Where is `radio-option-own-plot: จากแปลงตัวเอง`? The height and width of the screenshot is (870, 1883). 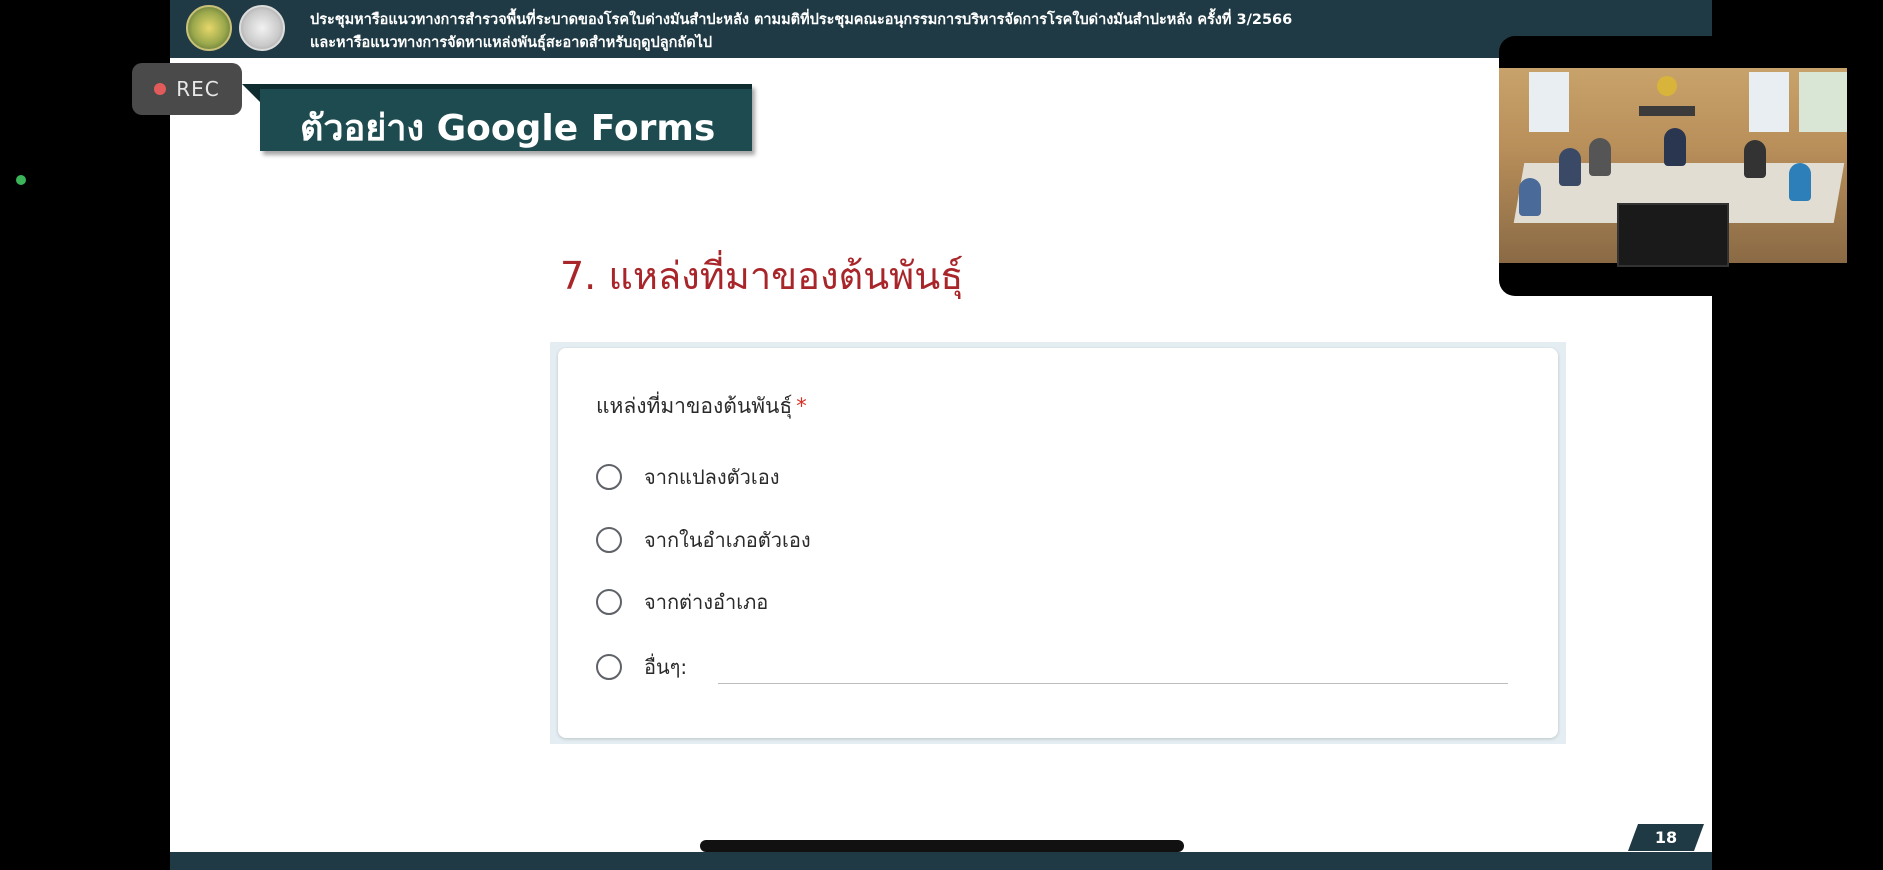
radio-option-own-plot: จากแปลงตัวเอง is located at coordinates (688, 477).